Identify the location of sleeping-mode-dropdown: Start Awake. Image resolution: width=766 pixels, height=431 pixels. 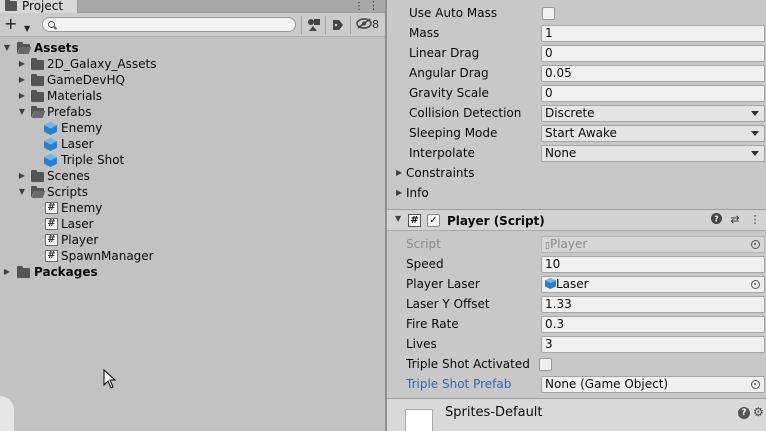
(653, 133).